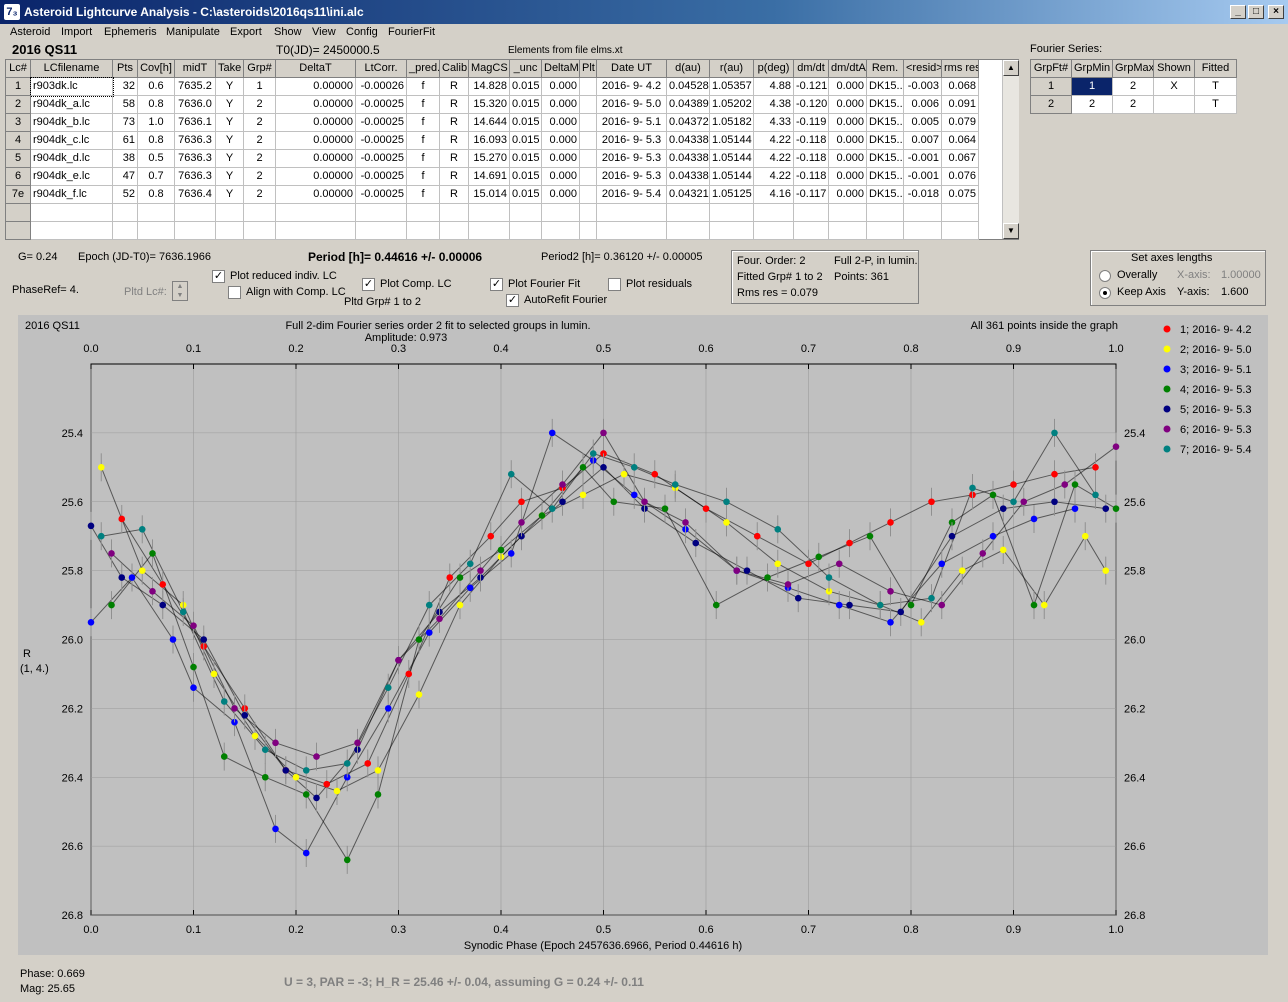 Image resolution: width=1288 pixels, height=1002 pixels. I want to click on align-checkbox, so click(234, 292).